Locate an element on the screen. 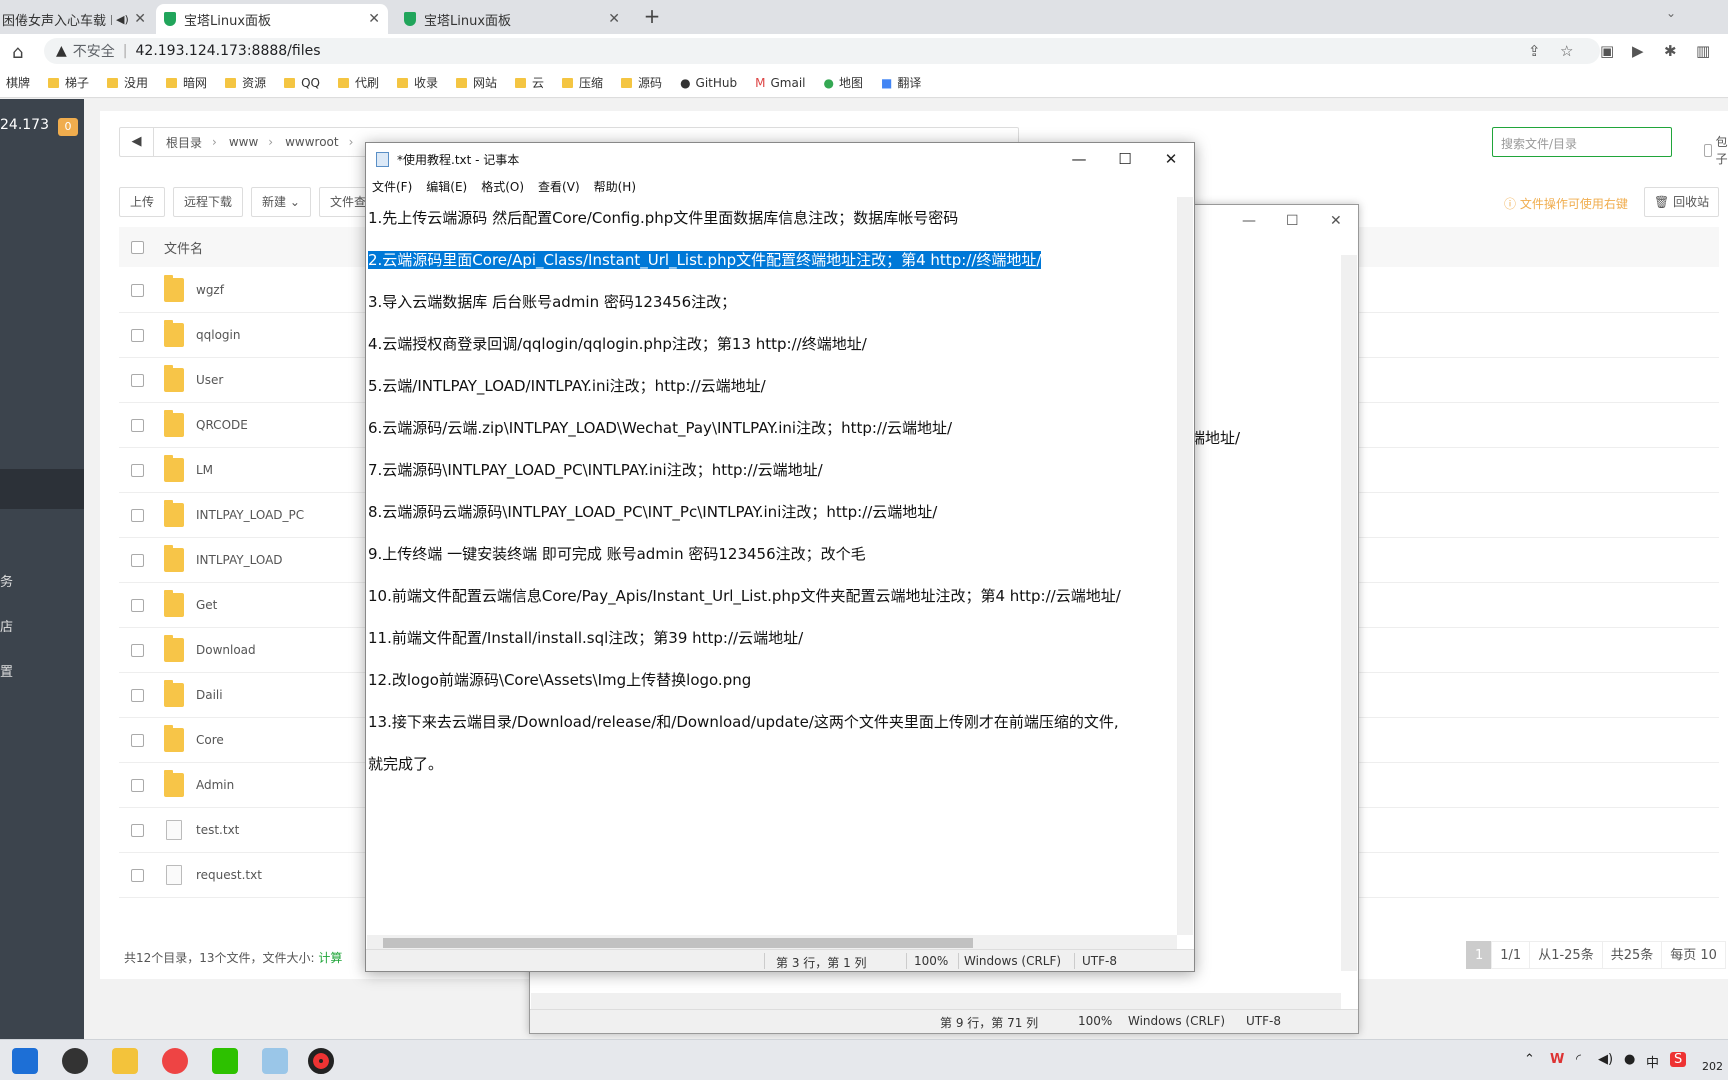 This screenshot has height=1080, width=1728. address-bar: ▲ 不安全 | 42.193.124.173:8888/files is located at coordinates (822, 51).